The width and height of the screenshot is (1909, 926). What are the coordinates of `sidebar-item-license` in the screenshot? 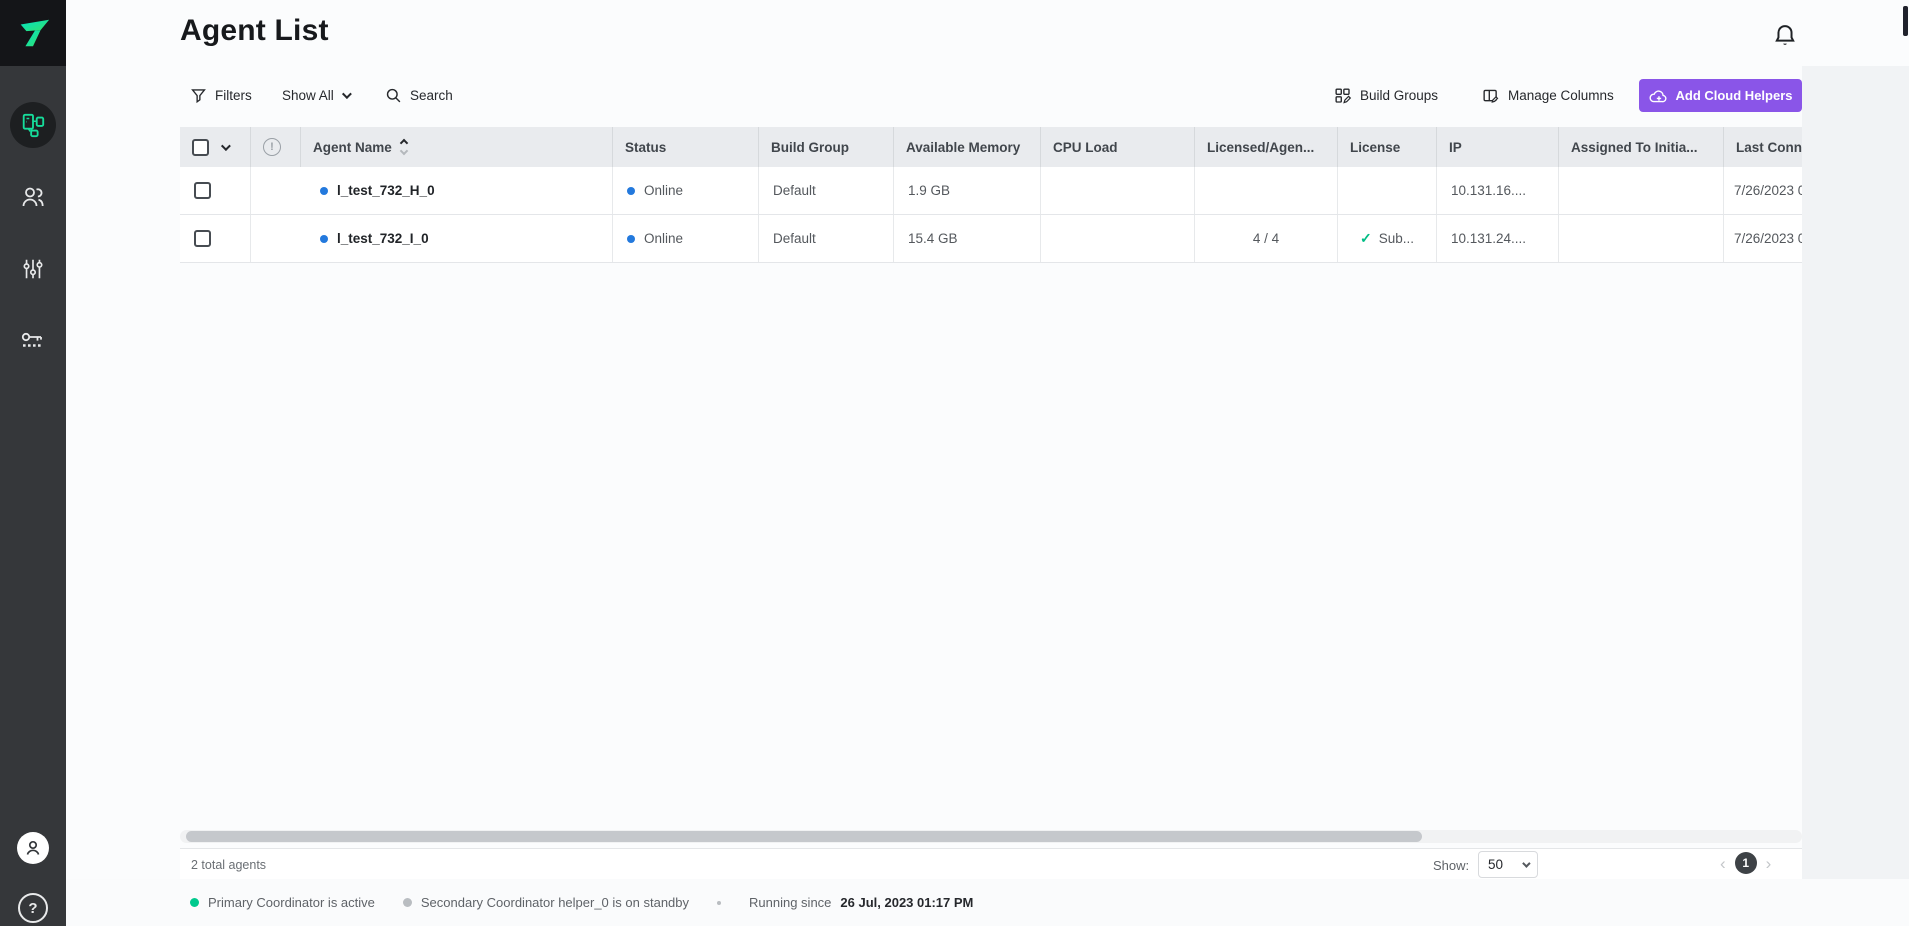 It's located at (33, 341).